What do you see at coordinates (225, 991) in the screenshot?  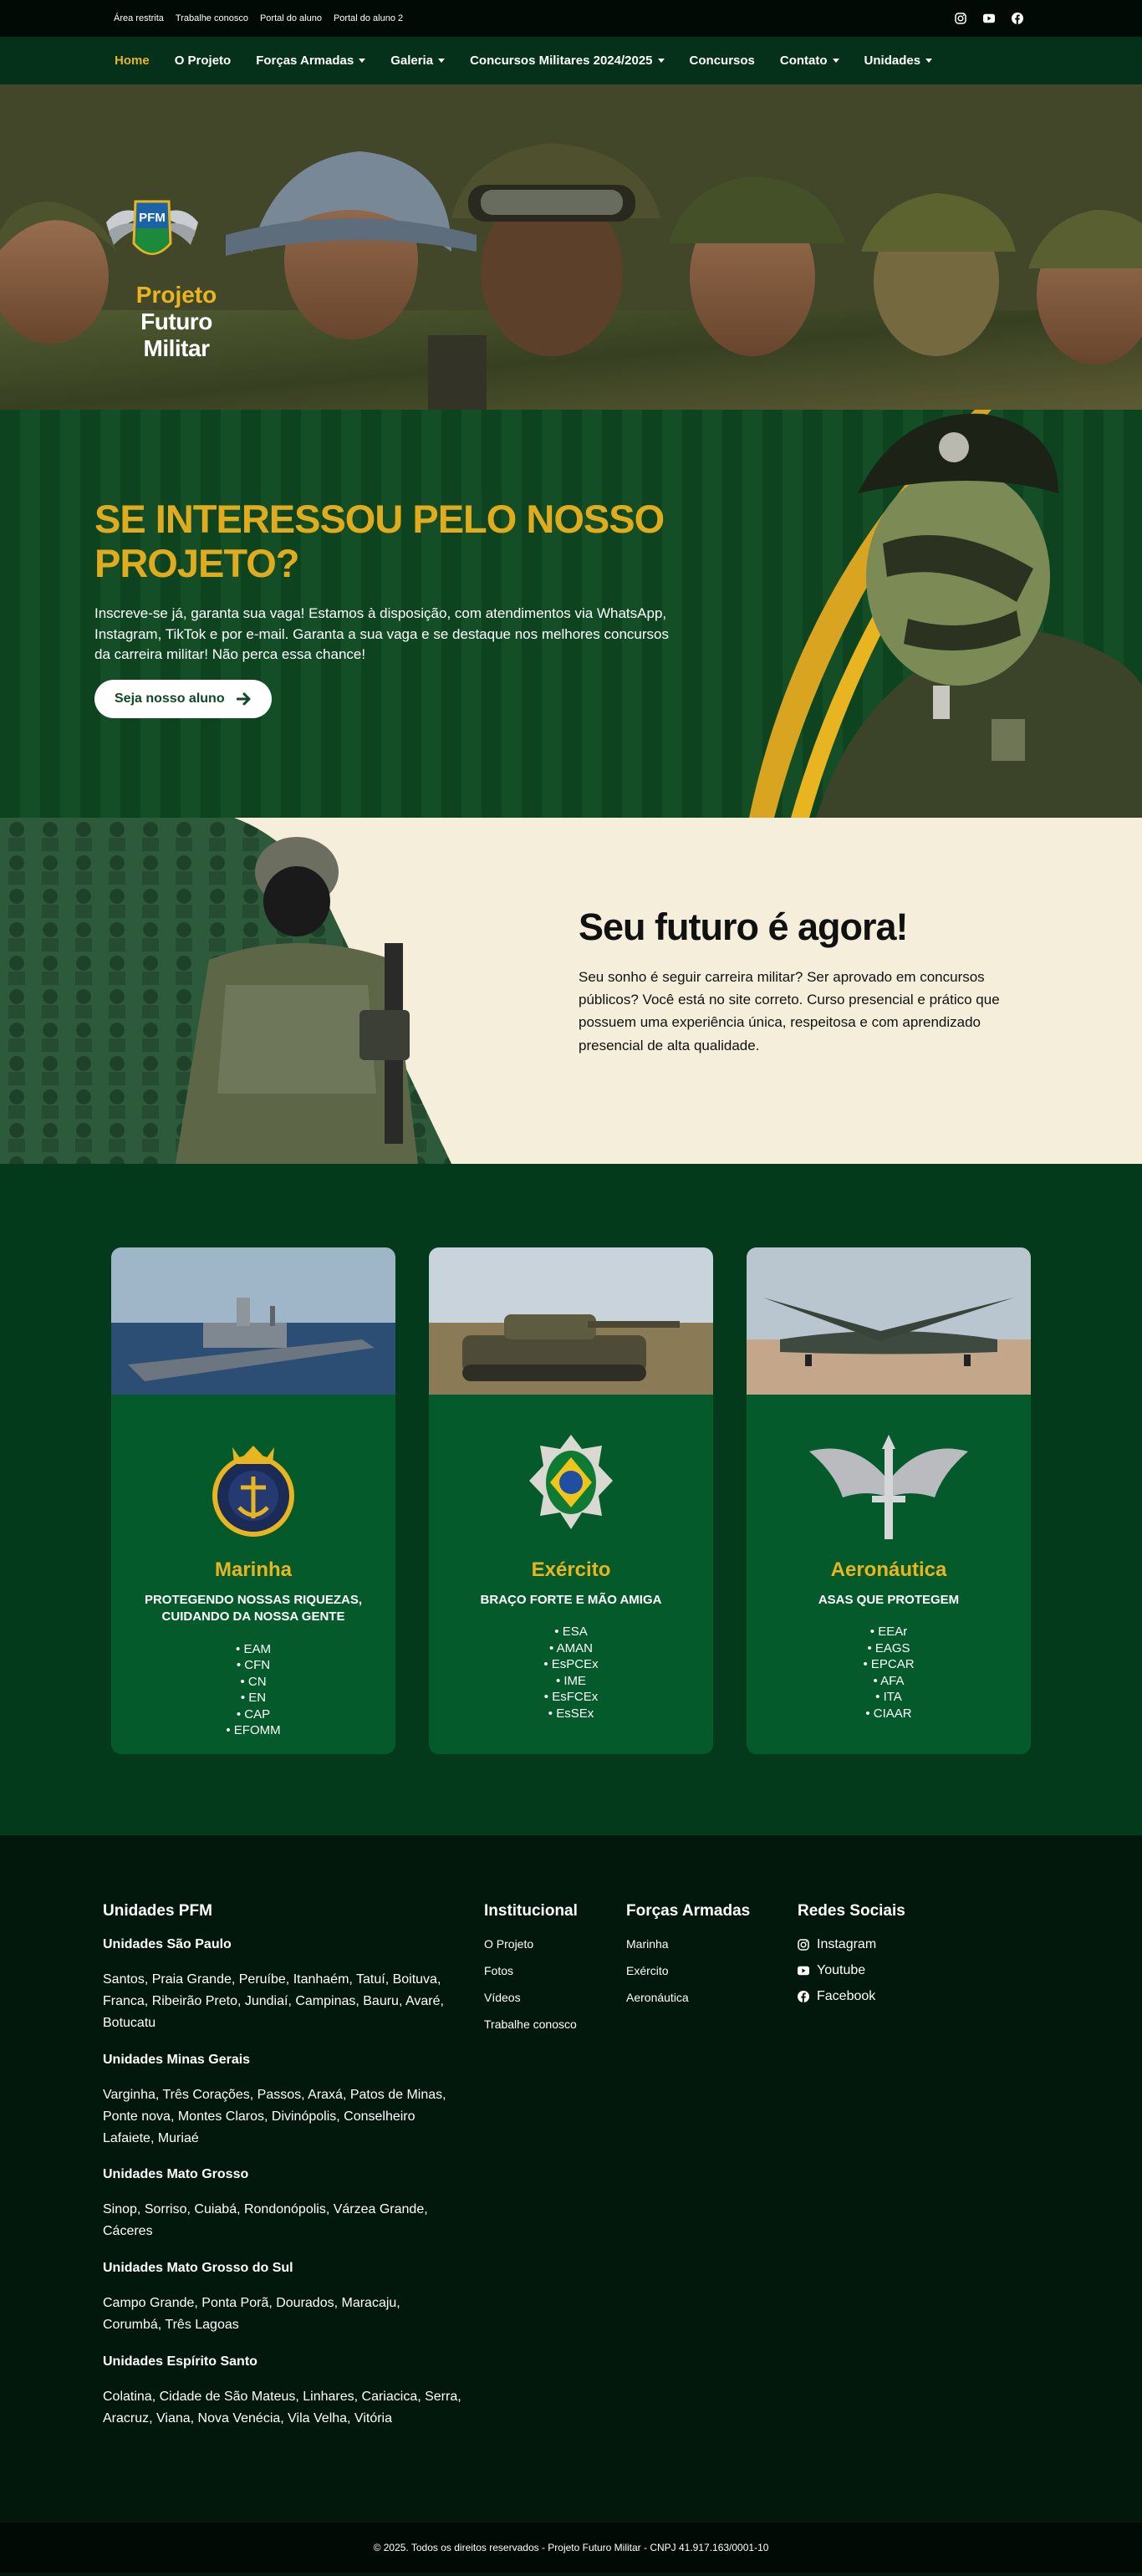 I see `soldier-rifle-image` at bounding box center [225, 991].